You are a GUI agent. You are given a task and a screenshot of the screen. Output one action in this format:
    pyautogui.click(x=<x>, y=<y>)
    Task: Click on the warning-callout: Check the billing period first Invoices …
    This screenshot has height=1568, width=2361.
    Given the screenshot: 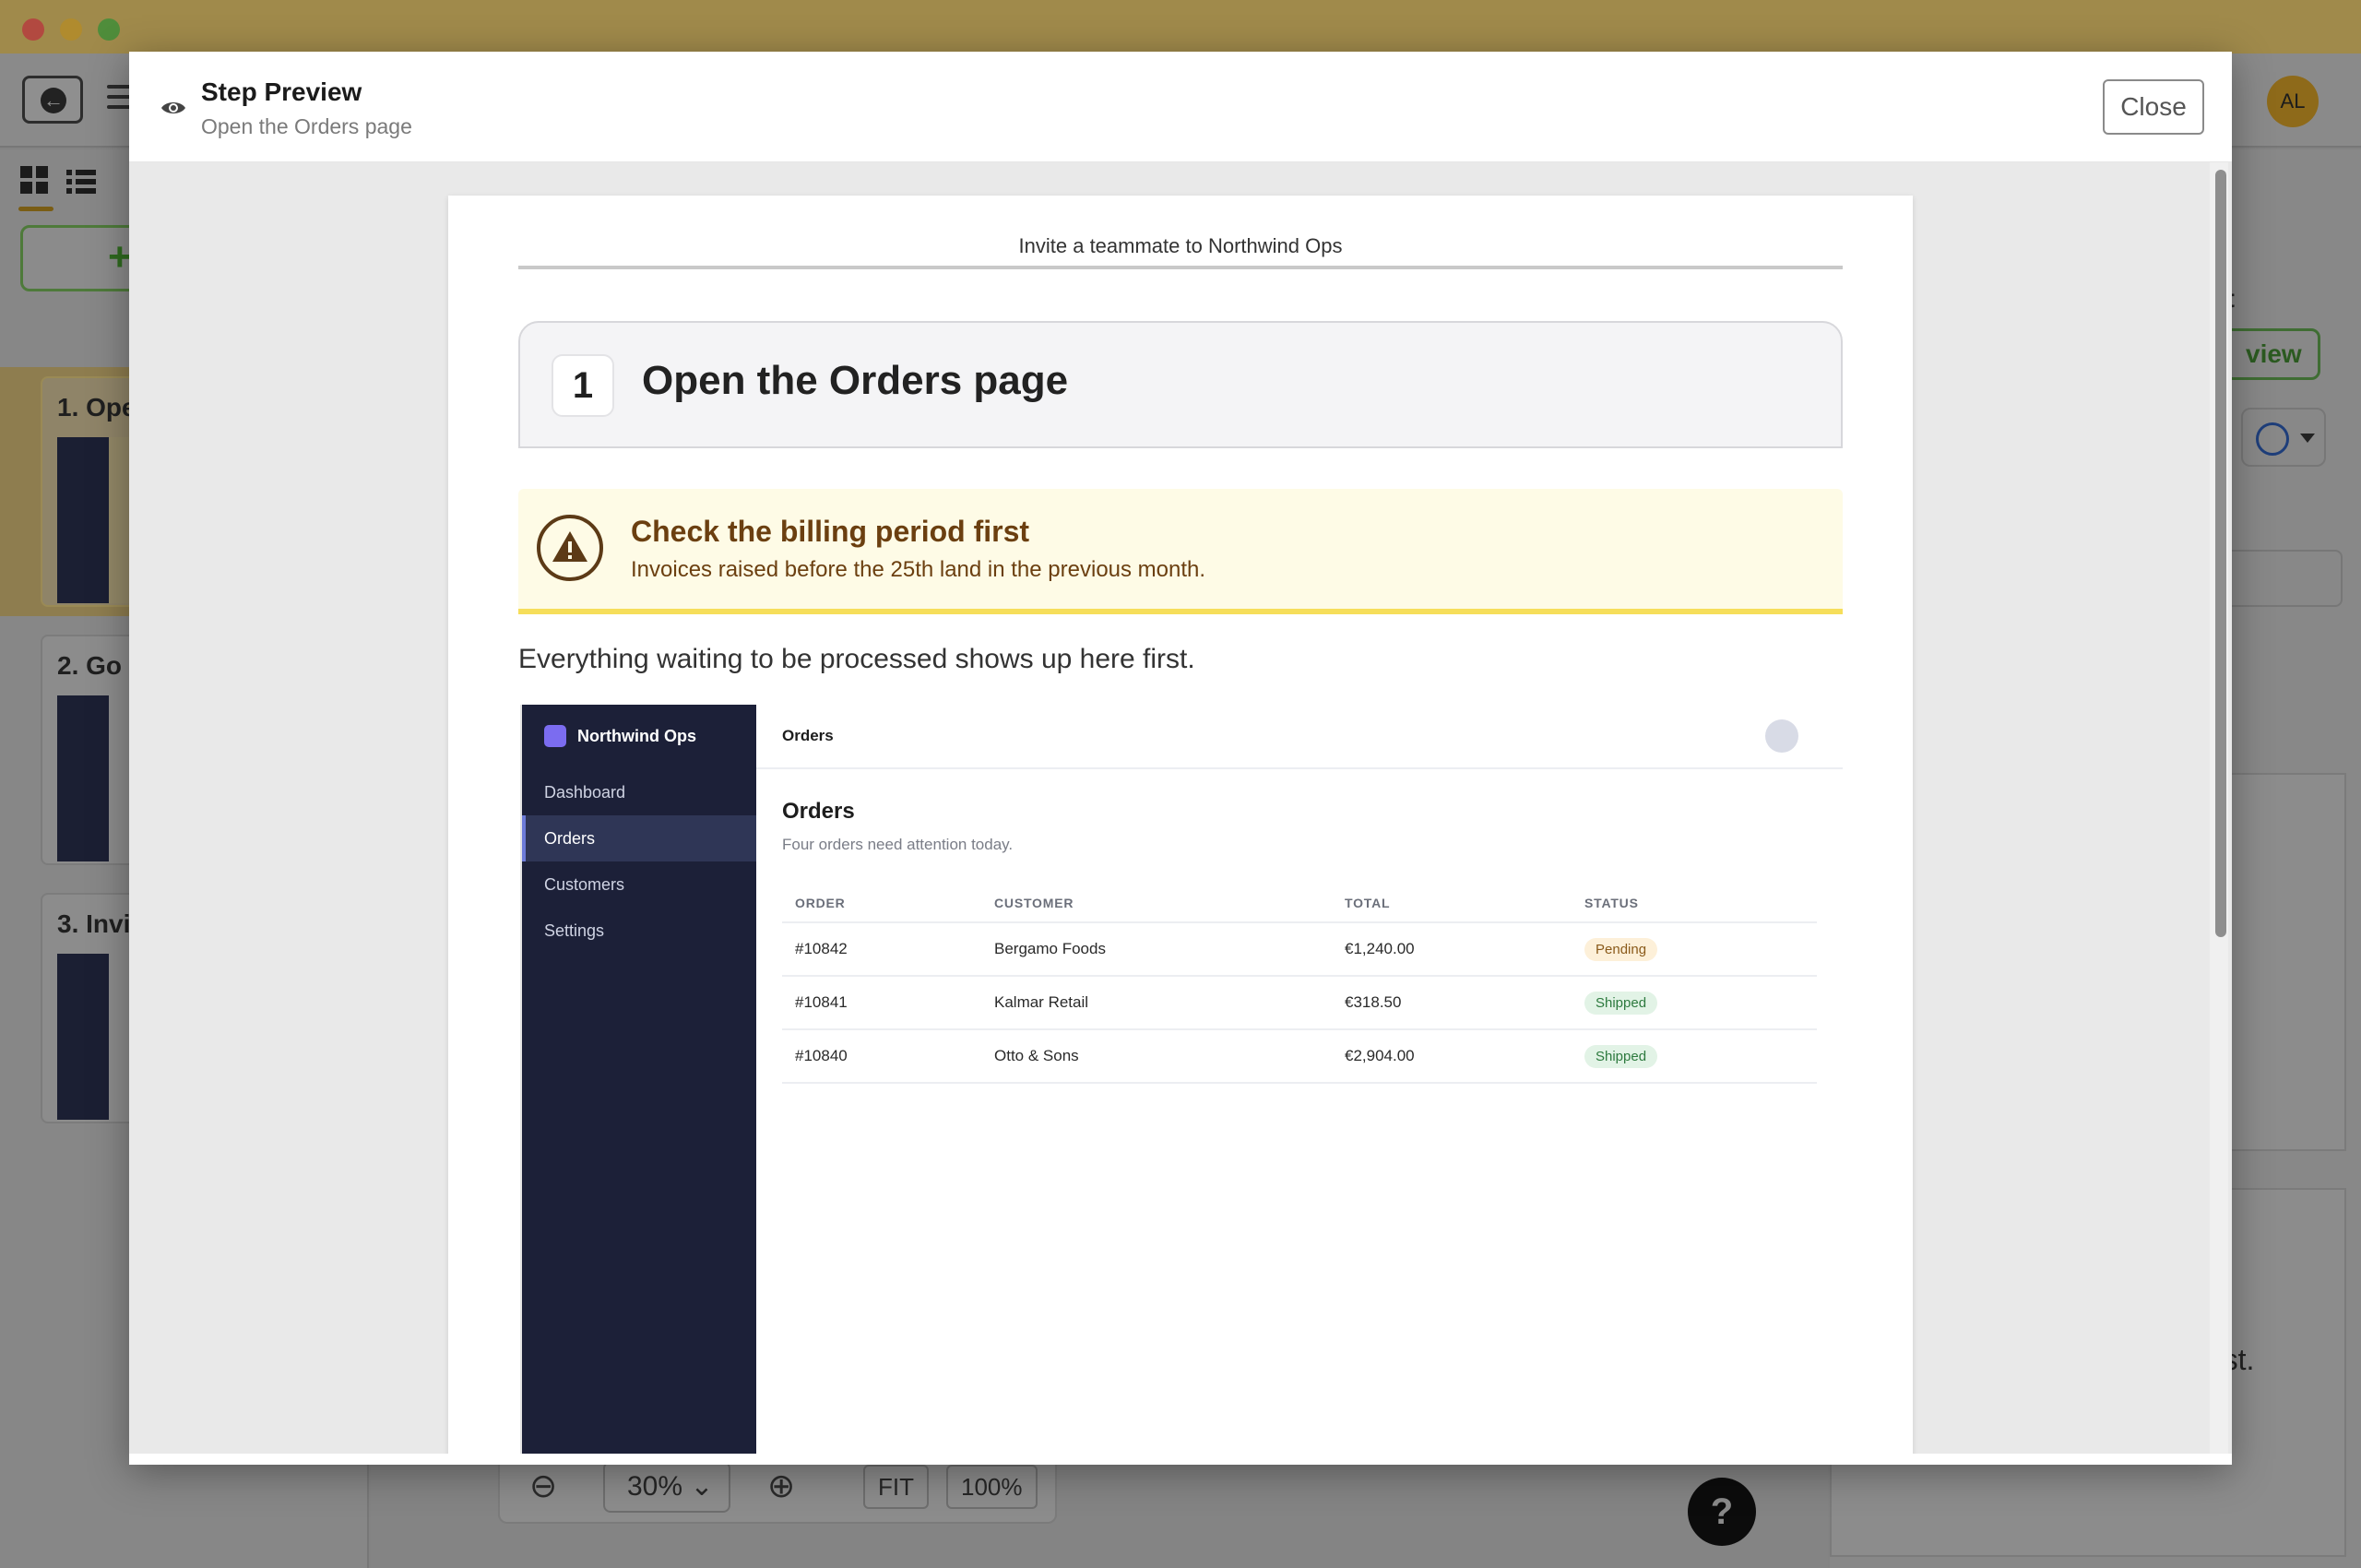 What is the action you would take?
    pyautogui.click(x=1180, y=551)
    